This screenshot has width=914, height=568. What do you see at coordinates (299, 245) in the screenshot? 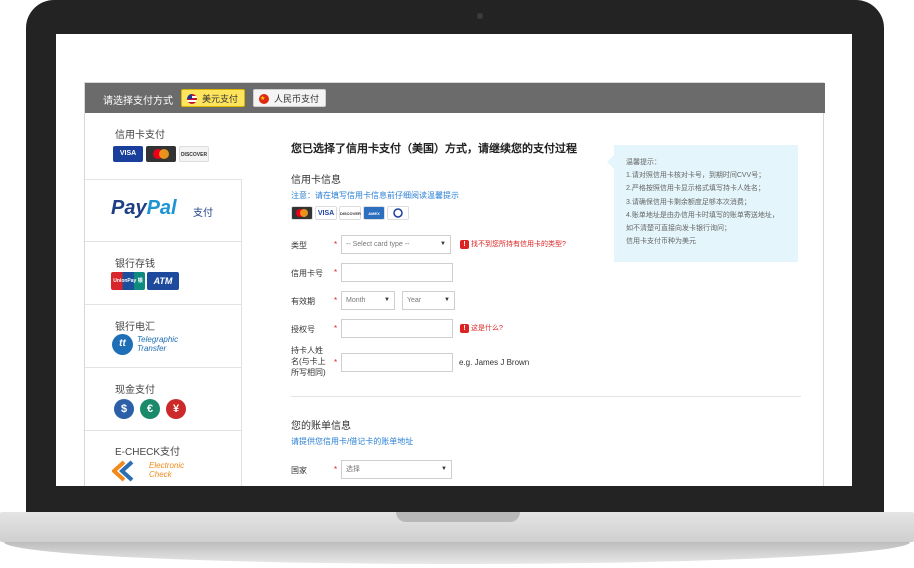
I see `card-type-label: 类型` at bounding box center [299, 245].